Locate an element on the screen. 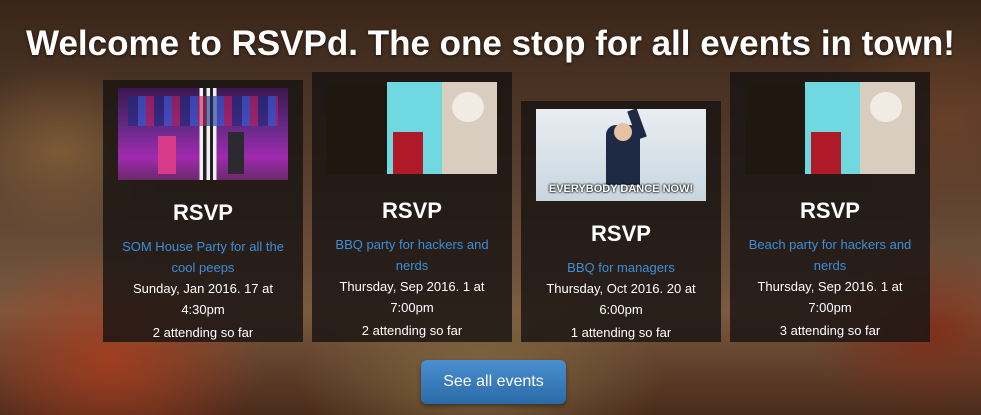 The height and width of the screenshot is (415, 981). see-all-events-button: See all events is located at coordinates (493, 382).